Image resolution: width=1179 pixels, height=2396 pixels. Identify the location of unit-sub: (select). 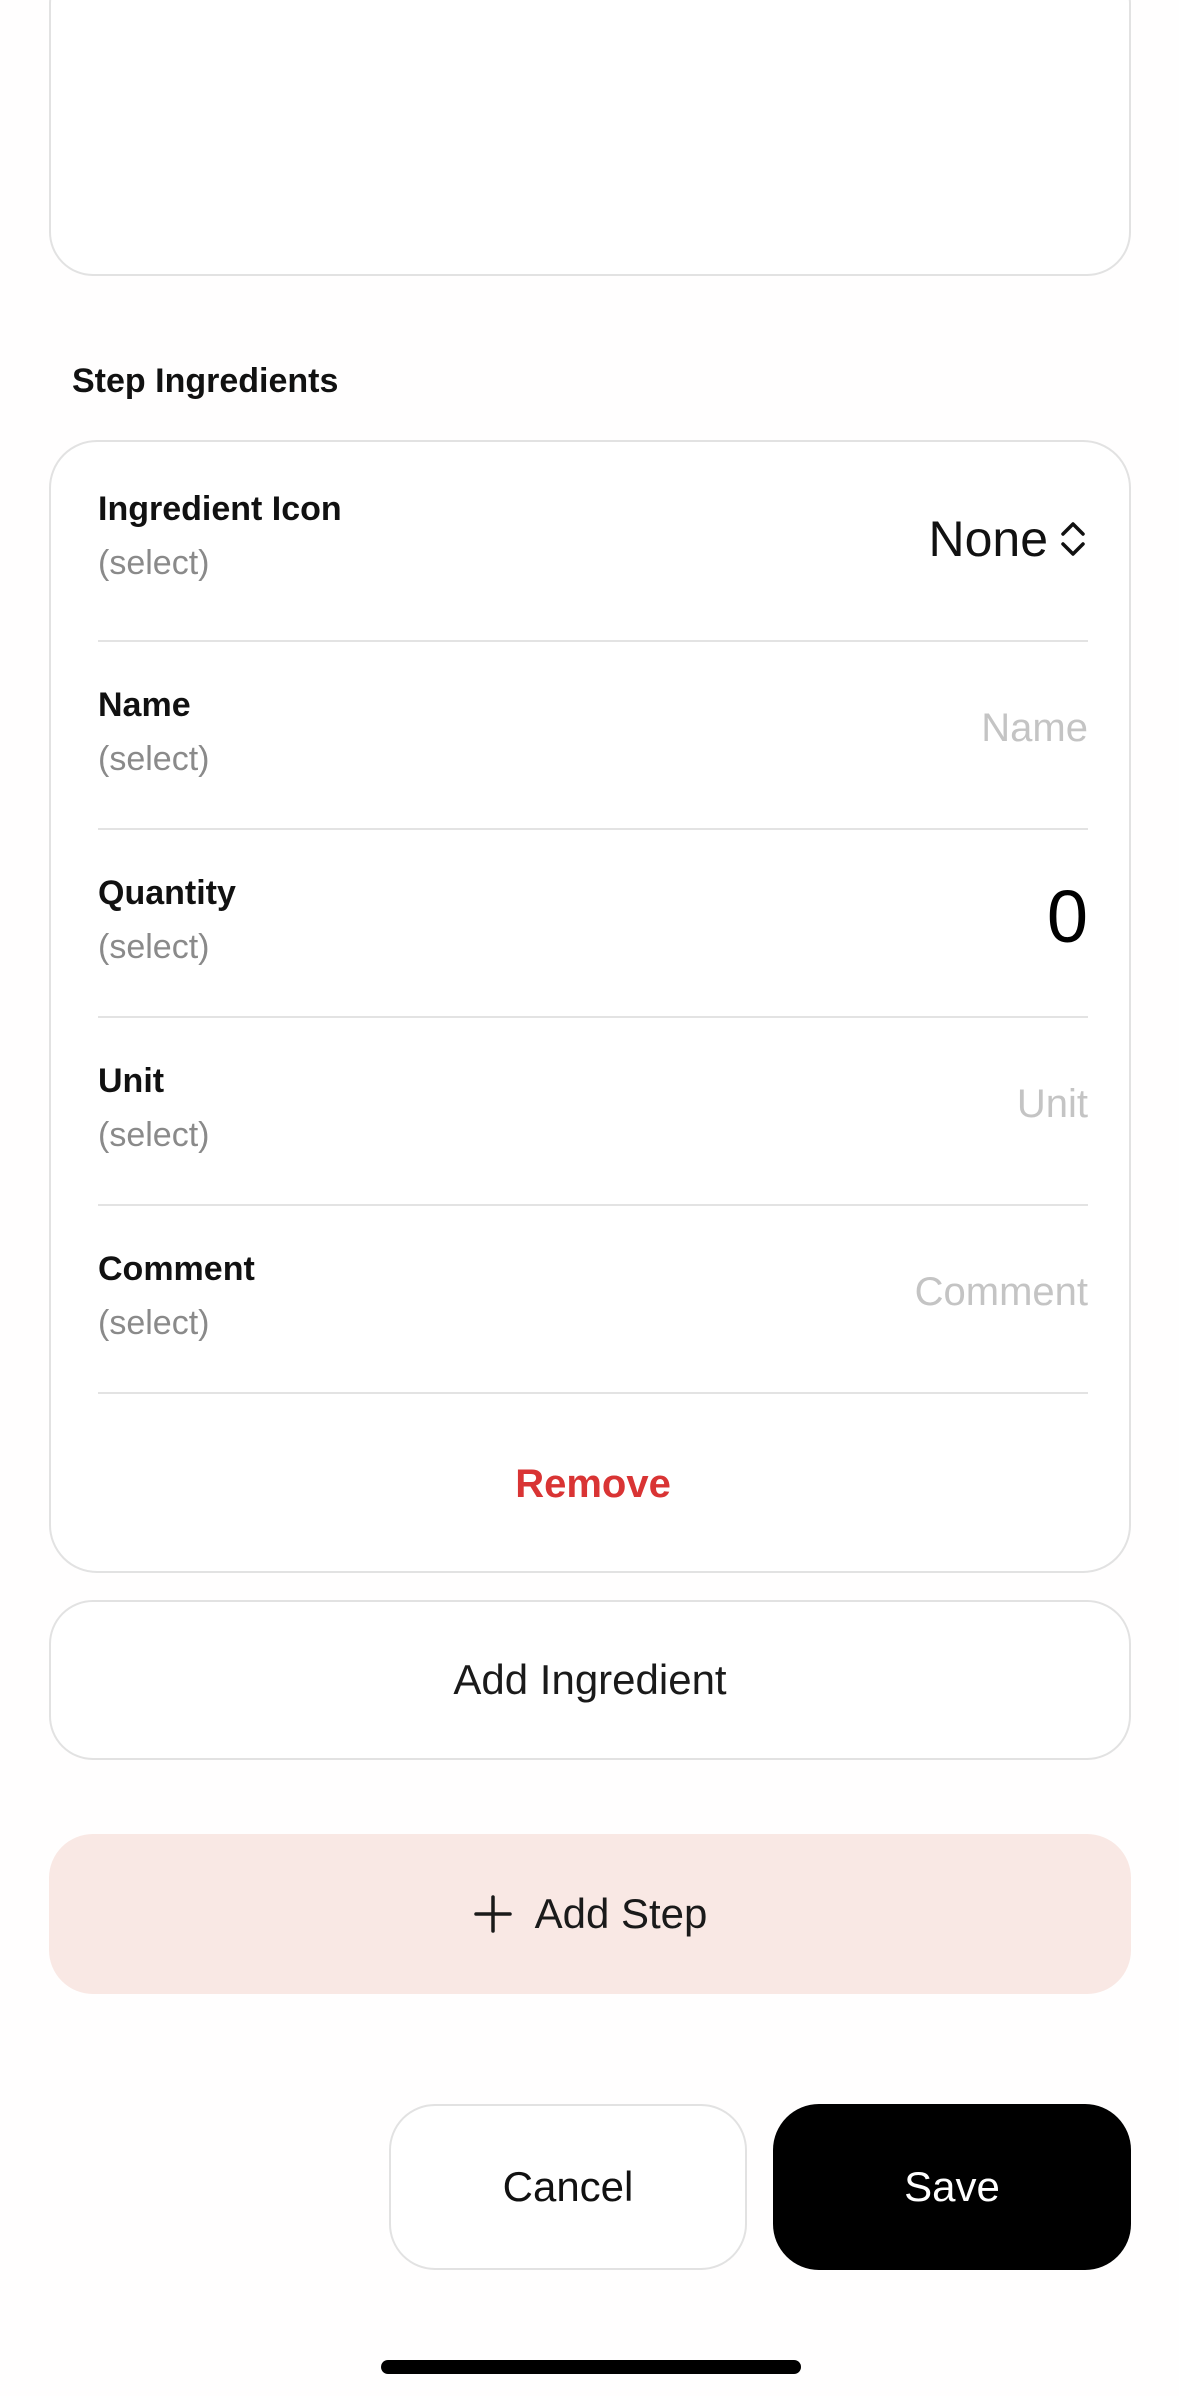
(154, 1135).